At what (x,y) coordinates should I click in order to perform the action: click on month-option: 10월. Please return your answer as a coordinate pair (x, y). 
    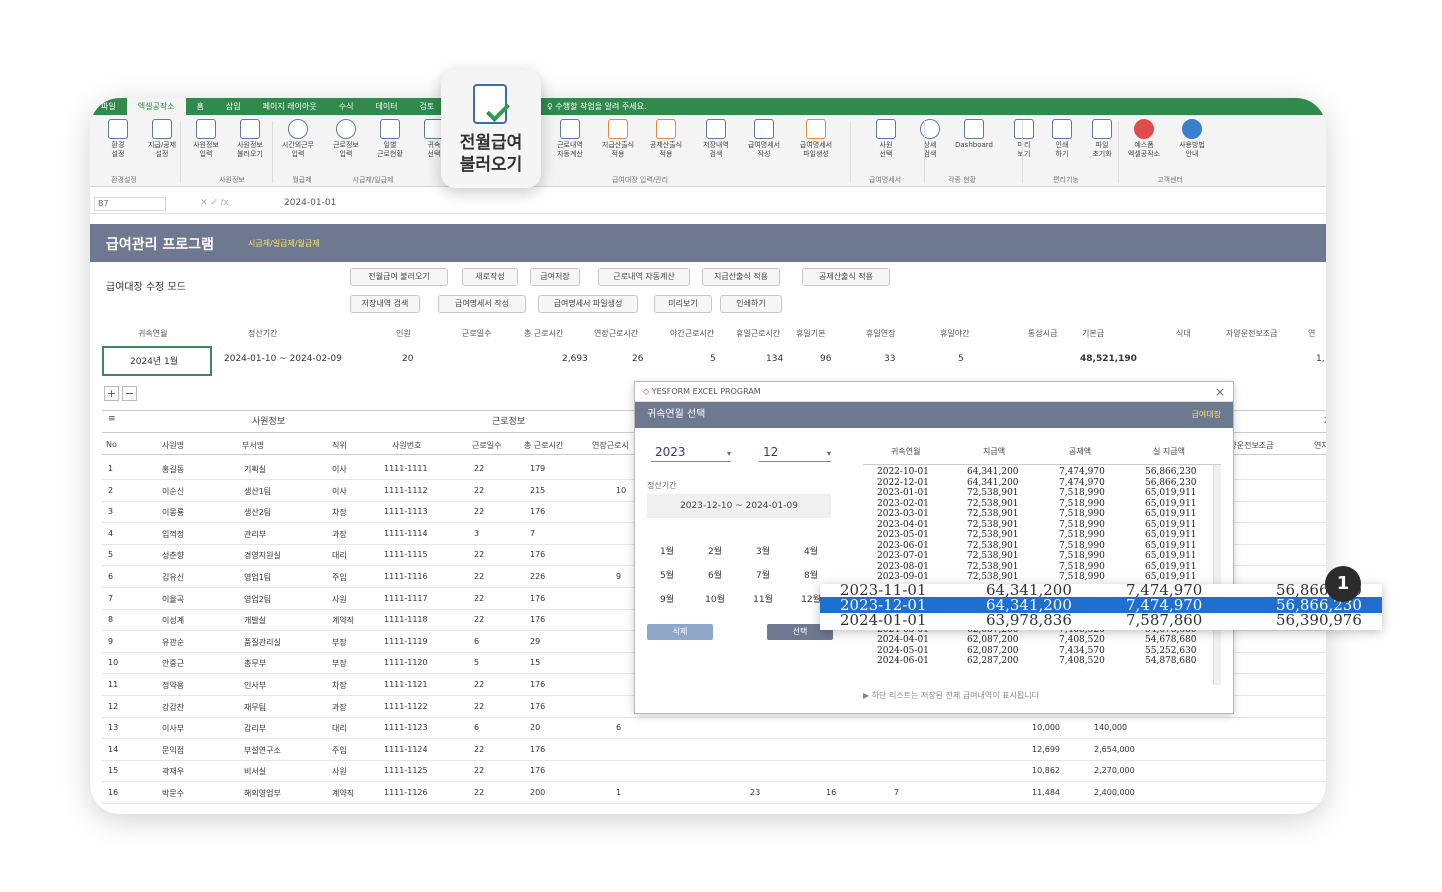
    Looking at the image, I should click on (715, 598).